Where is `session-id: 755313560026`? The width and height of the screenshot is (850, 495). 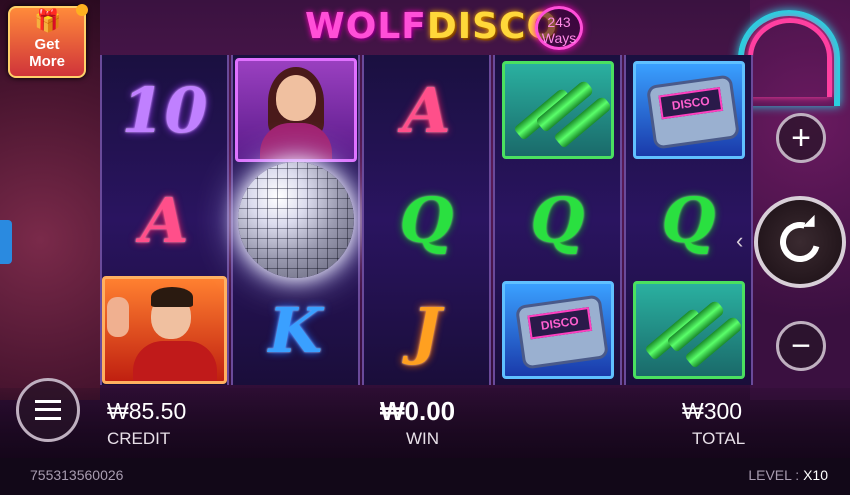 session-id: 755313560026 is located at coordinates (77, 475).